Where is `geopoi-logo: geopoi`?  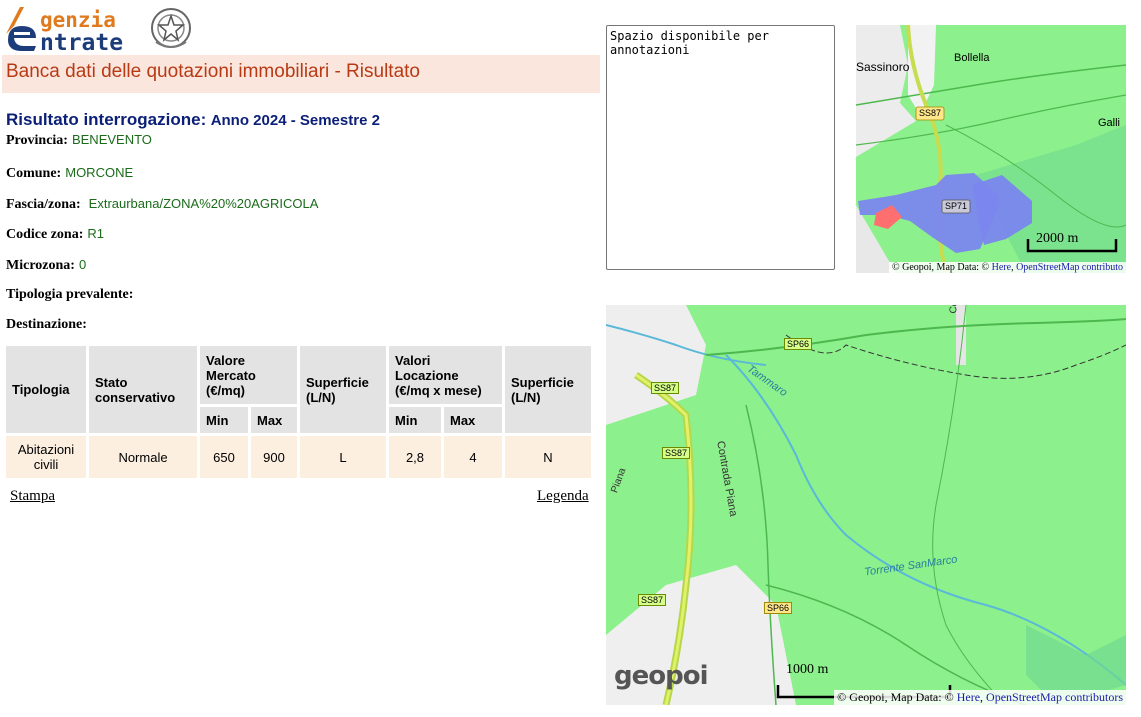
geopoi-logo: geopoi is located at coordinates (661, 676).